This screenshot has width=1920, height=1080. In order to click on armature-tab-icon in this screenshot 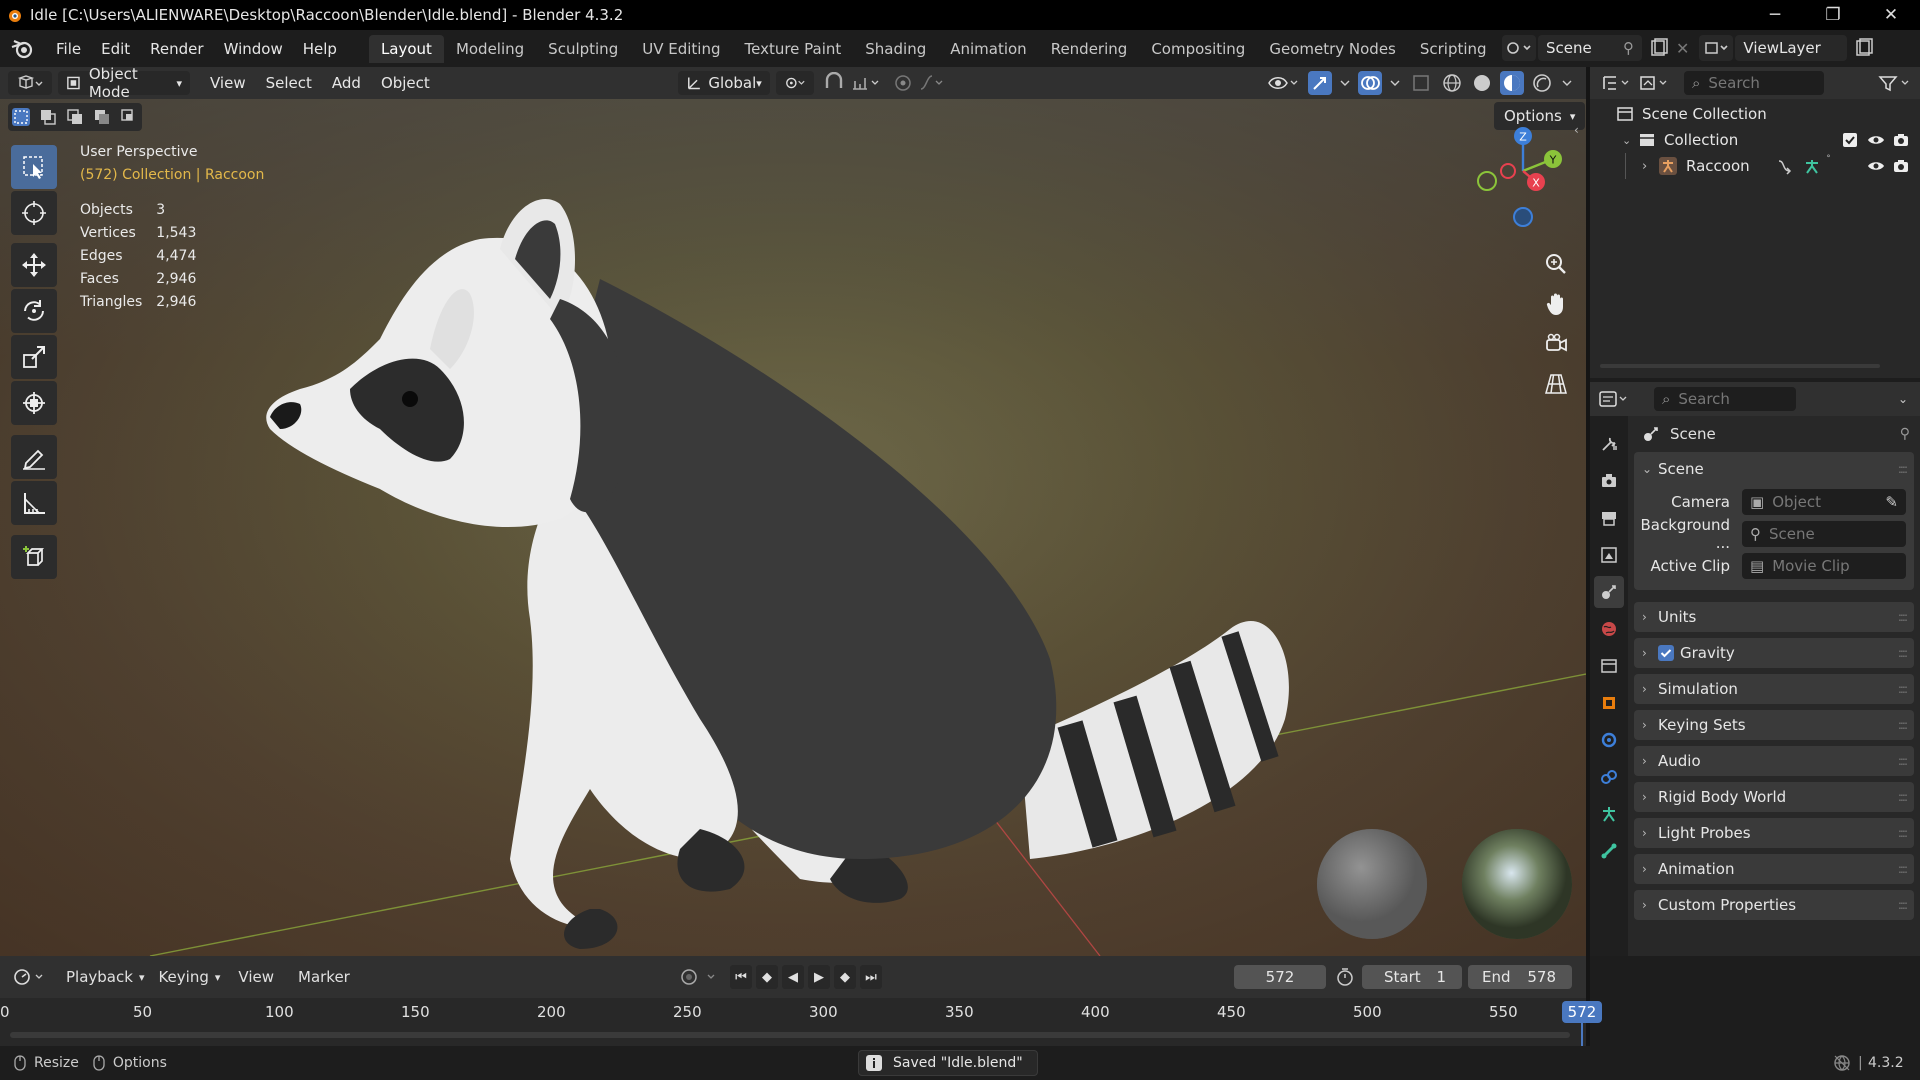, I will do `click(1609, 814)`.